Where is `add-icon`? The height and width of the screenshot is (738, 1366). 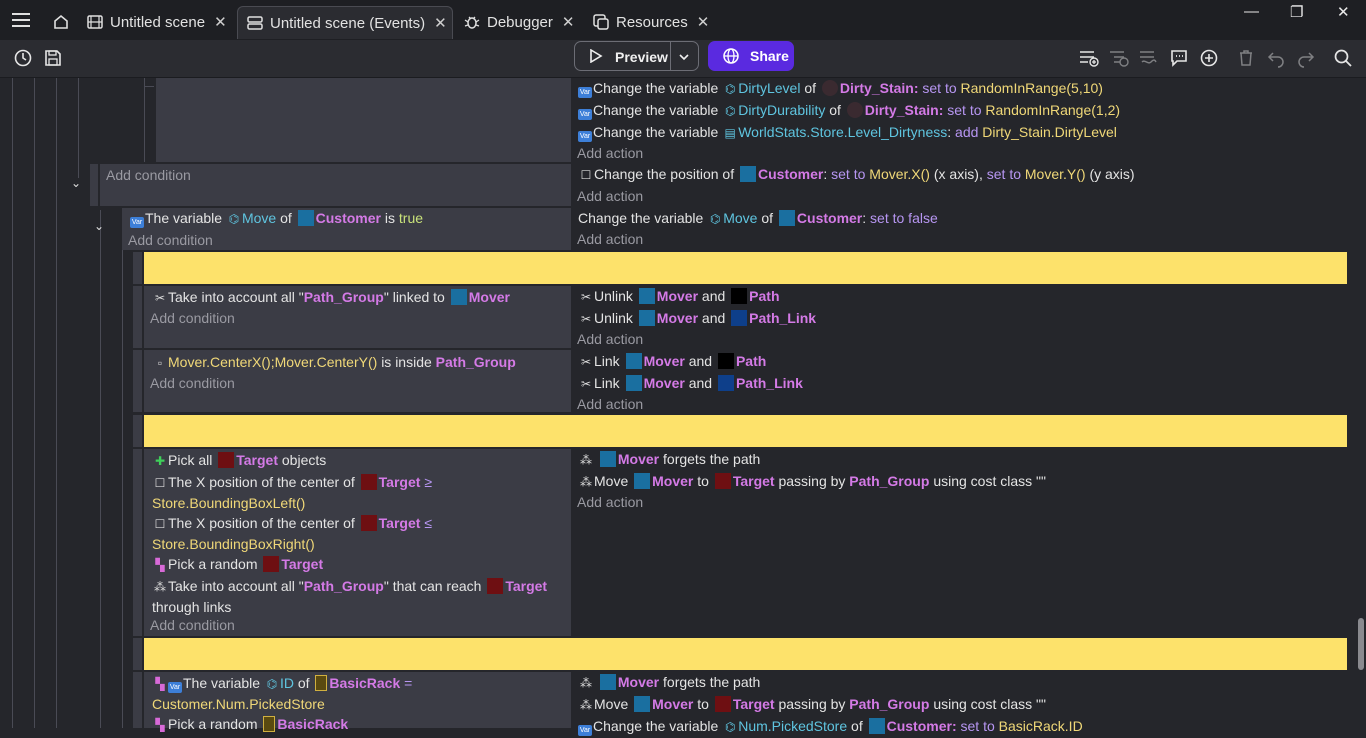
add-icon is located at coordinates (1209, 58).